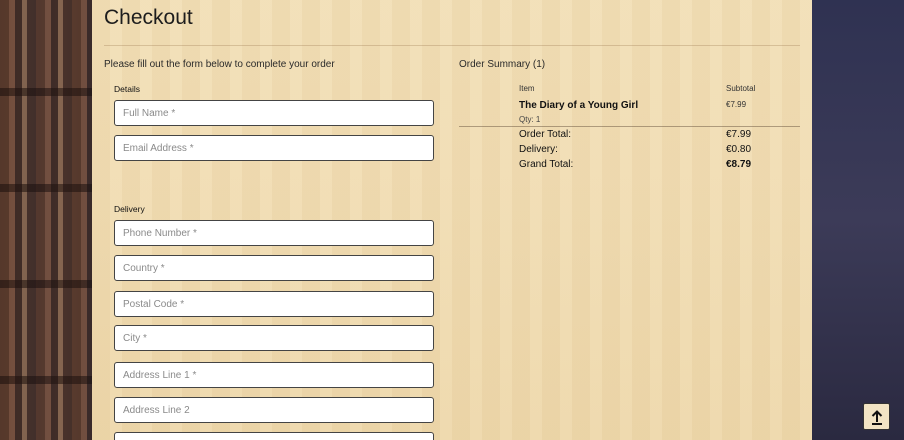  What do you see at coordinates (538, 149) in the screenshot?
I see `delivery-cost-label: Delivery:` at bounding box center [538, 149].